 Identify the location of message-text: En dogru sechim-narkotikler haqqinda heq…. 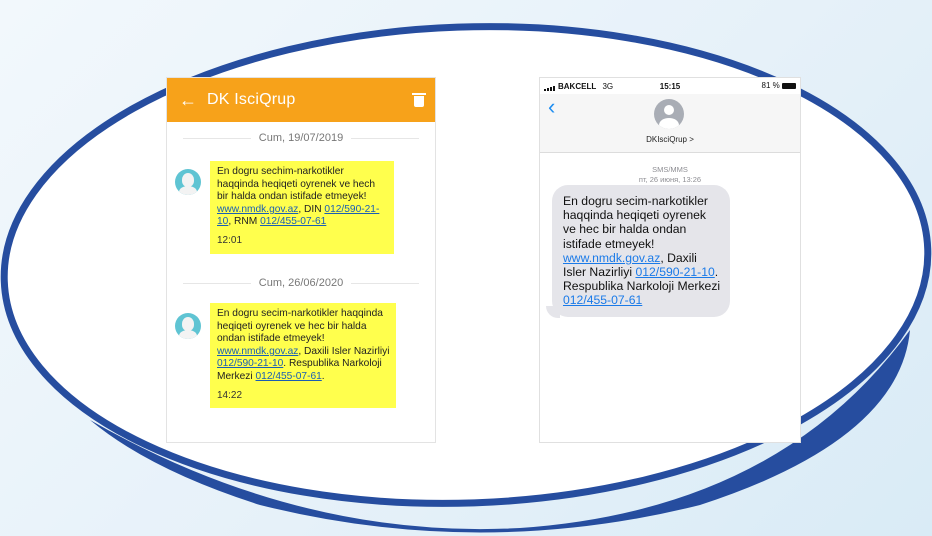
(296, 184).